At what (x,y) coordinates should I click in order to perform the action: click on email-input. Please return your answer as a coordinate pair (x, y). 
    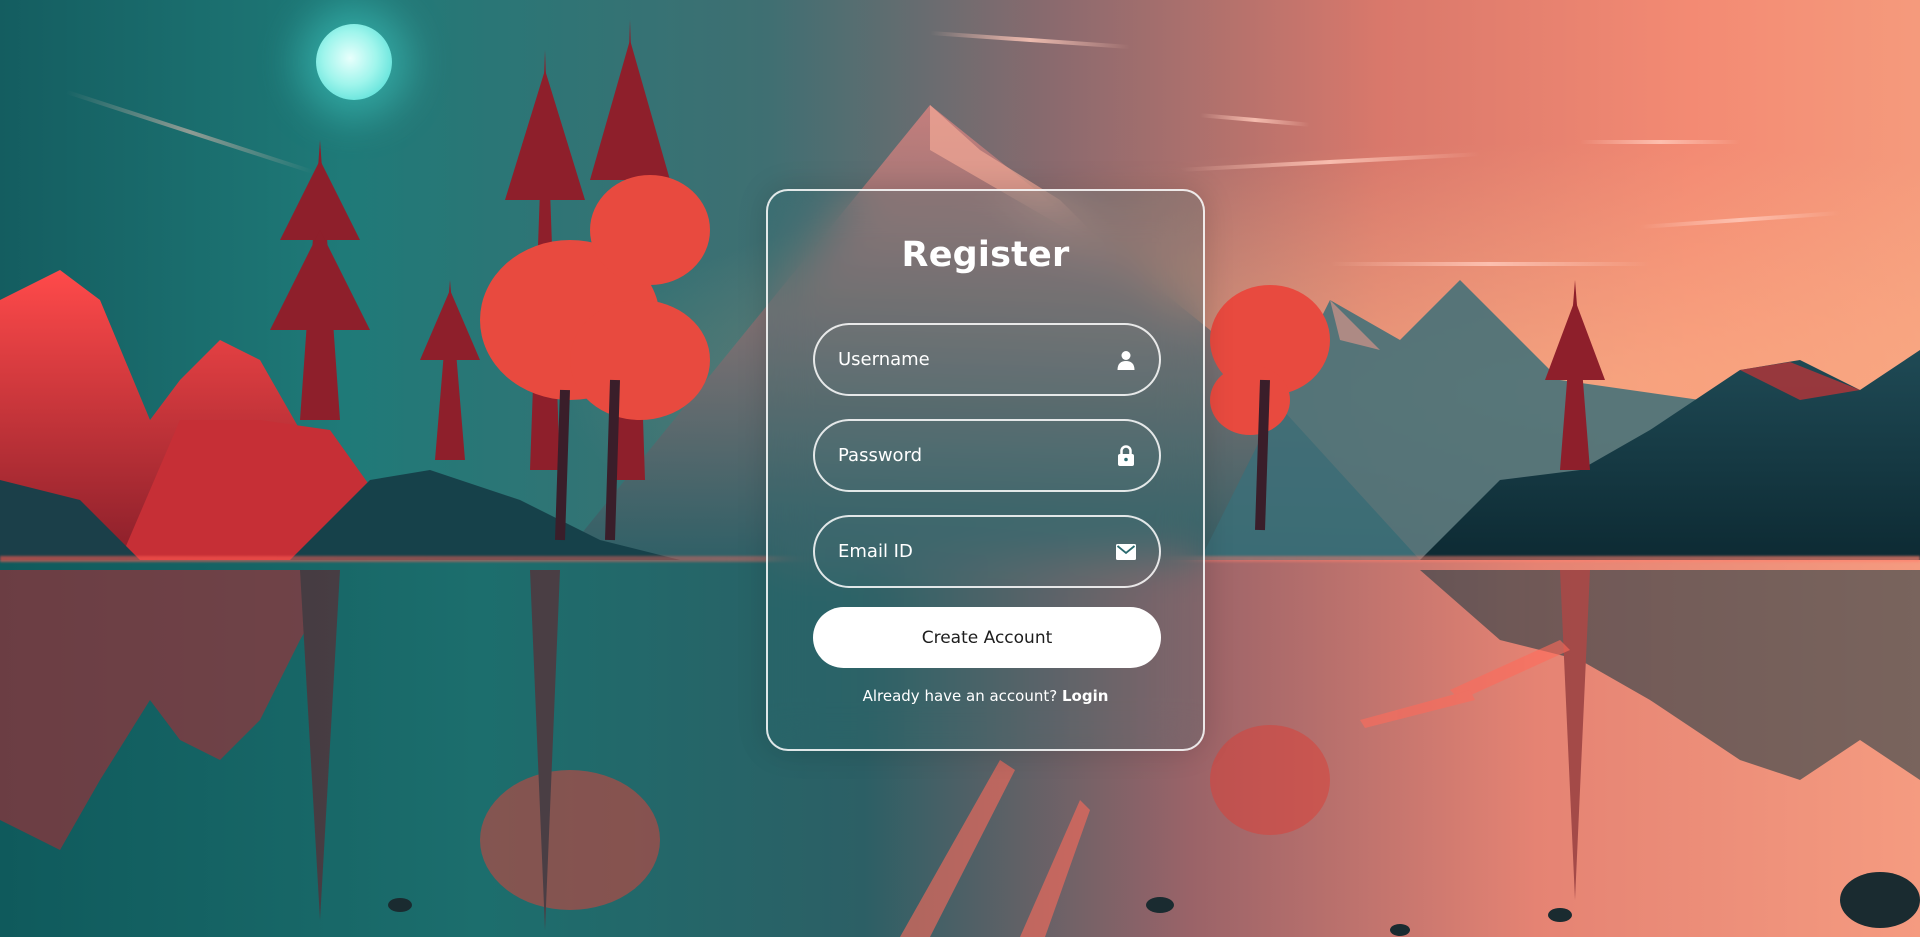
    Looking at the image, I should click on (987, 551).